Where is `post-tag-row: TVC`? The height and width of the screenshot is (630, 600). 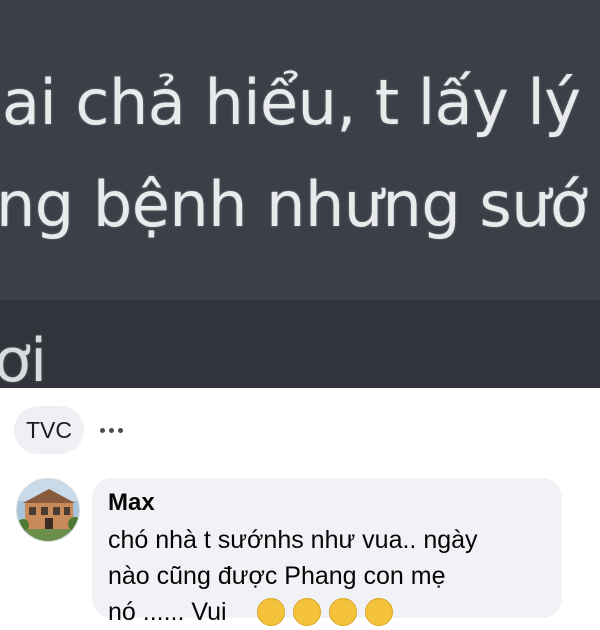
post-tag-row: TVC is located at coordinates (68, 430).